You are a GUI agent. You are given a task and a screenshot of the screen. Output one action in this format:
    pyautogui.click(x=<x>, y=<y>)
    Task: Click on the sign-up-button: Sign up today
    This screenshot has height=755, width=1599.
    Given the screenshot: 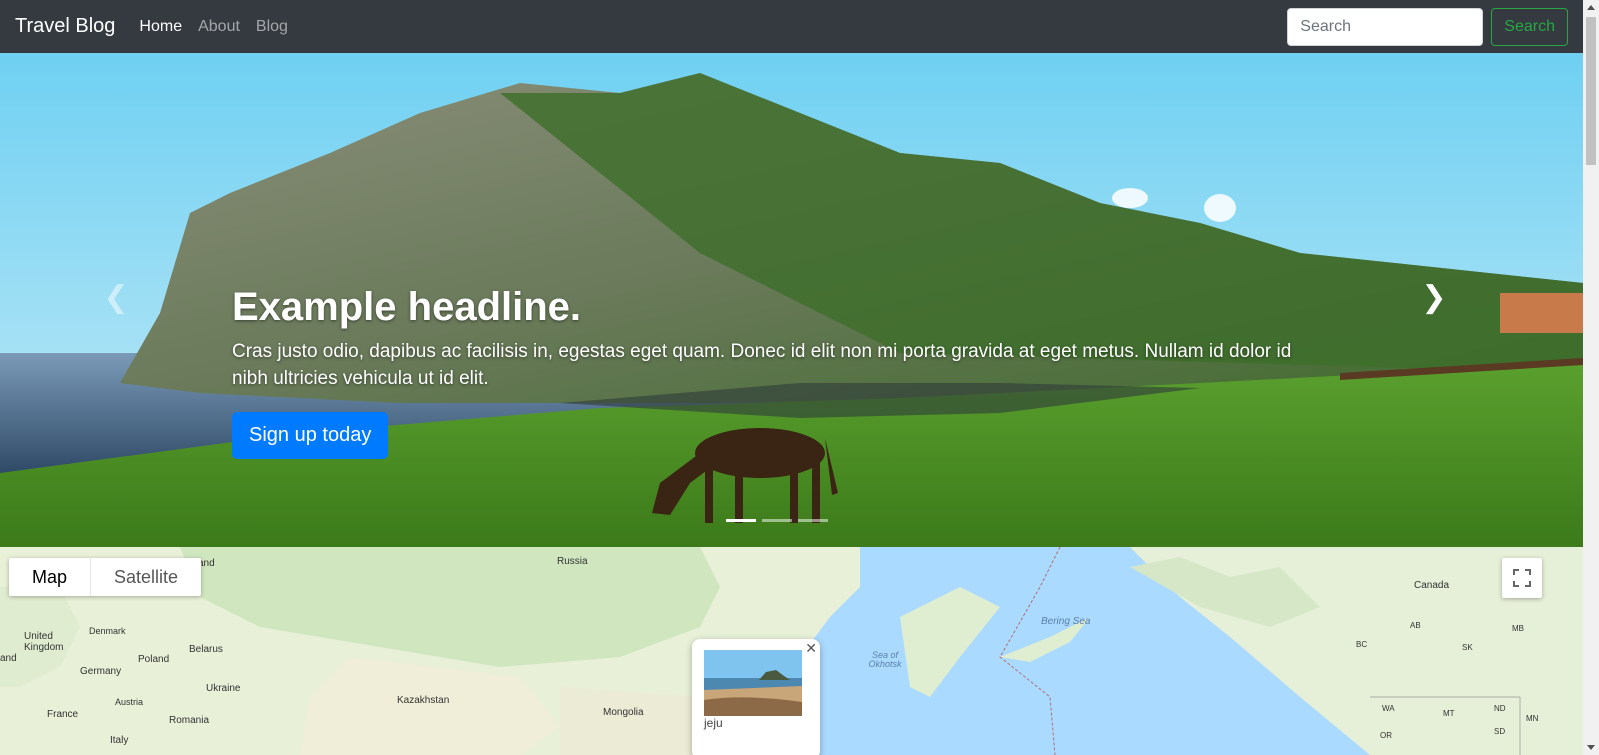 What is the action you would take?
    pyautogui.click(x=310, y=435)
    